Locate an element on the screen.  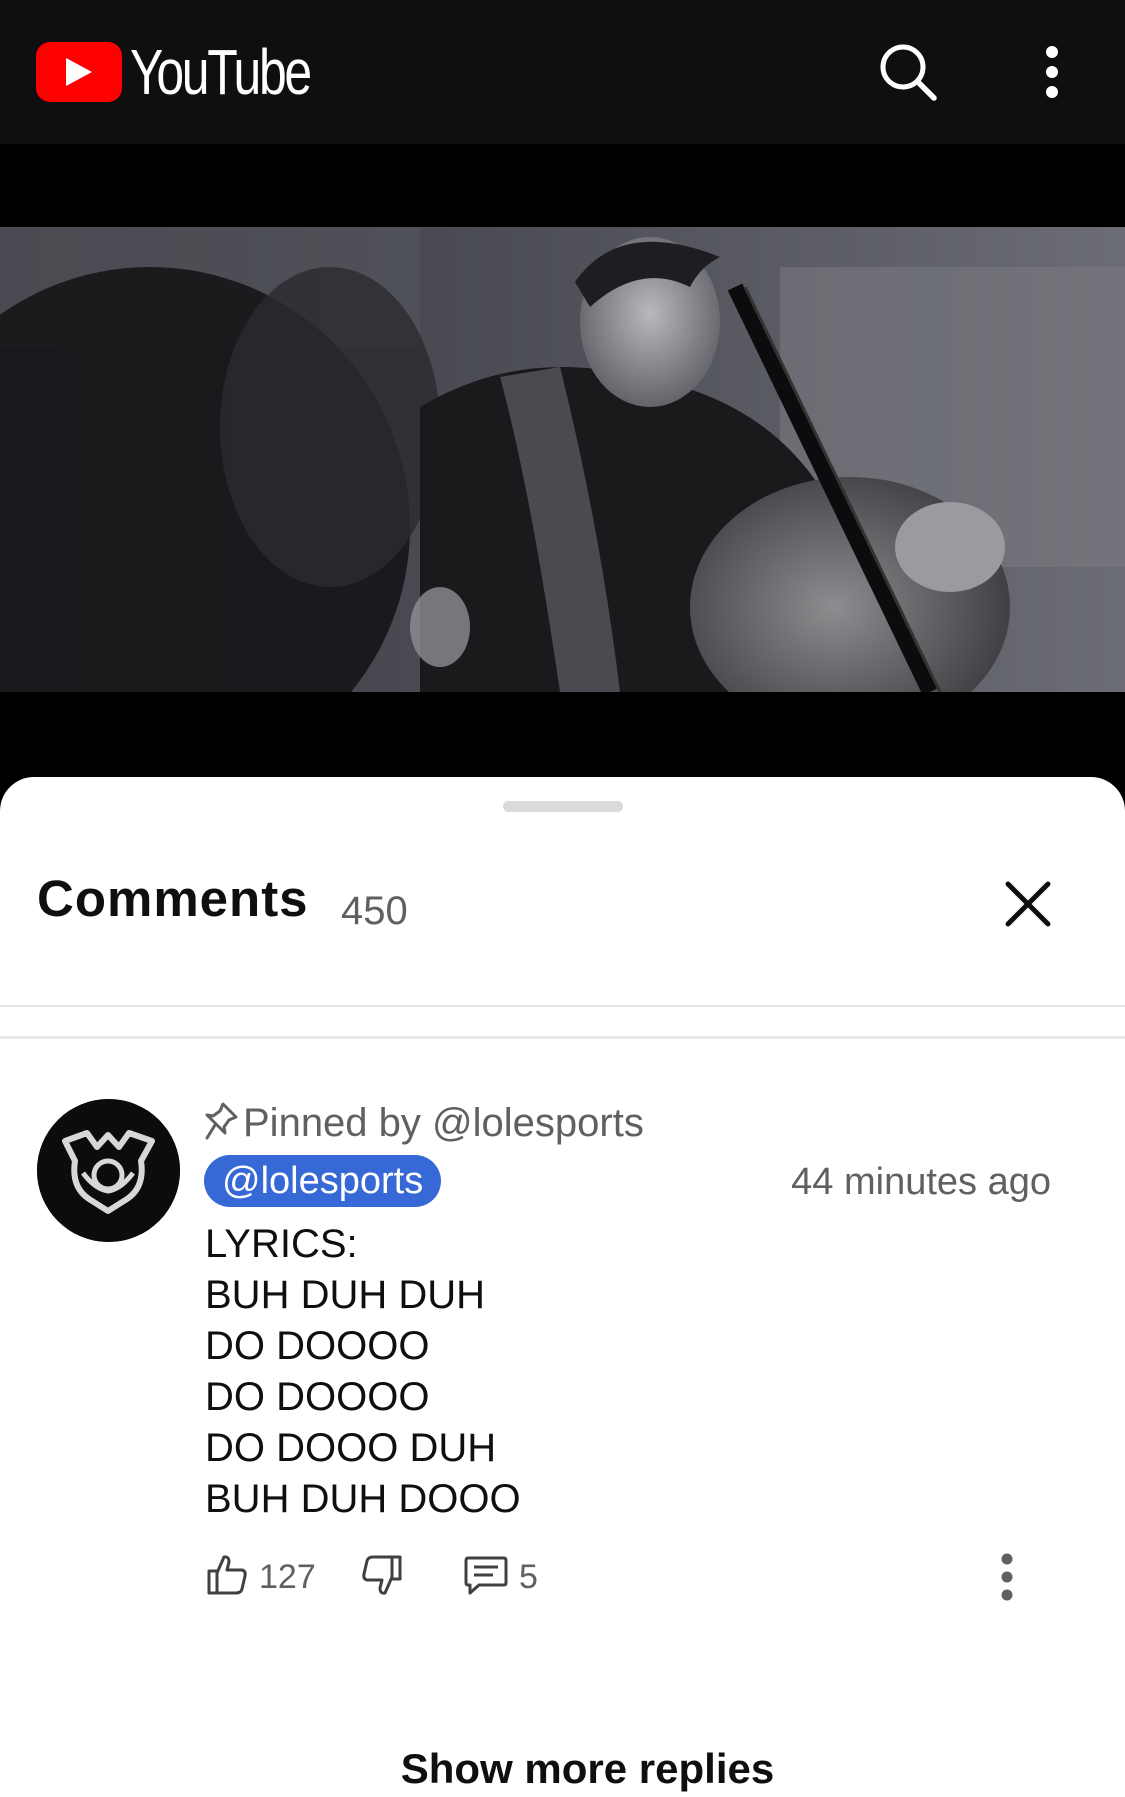
thumbs-down-icon is located at coordinates (382, 1577).